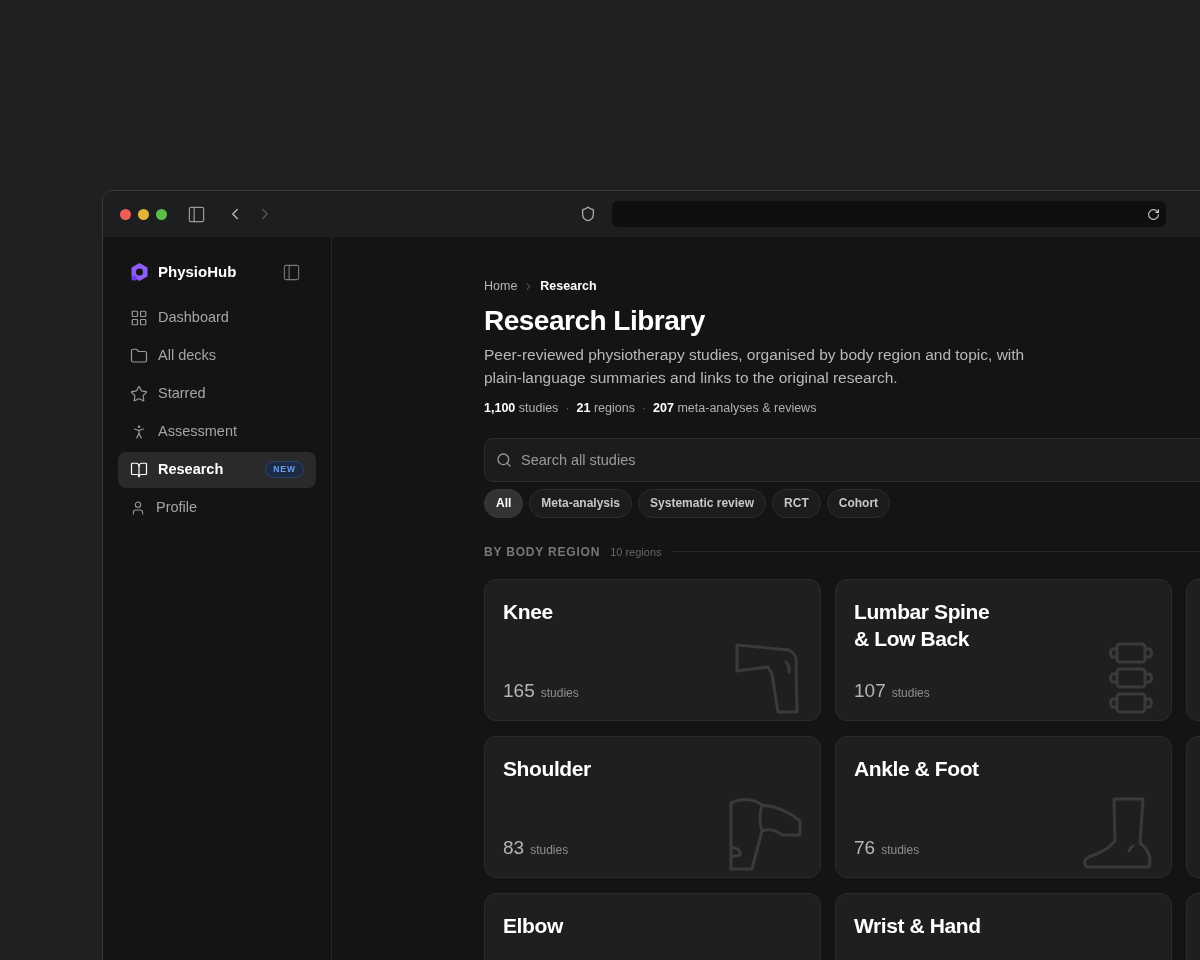 The image size is (1200, 960). Describe the element at coordinates (514, 848) in the screenshot. I see `study-count: 83` at that location.